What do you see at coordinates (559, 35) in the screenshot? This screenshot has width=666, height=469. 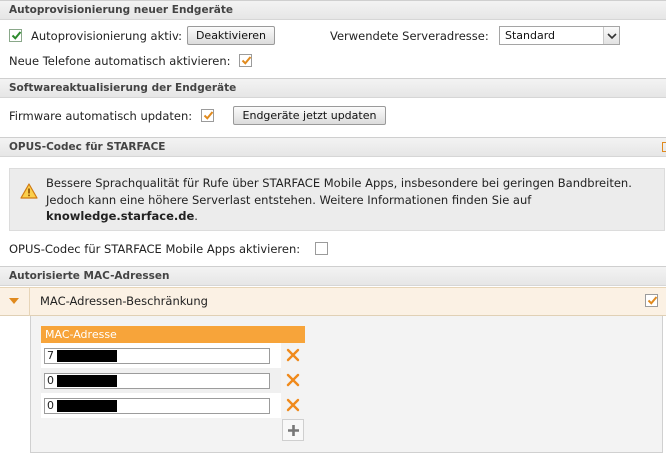 I see `server-address-select: Standard` at bounding box center [559, 35].